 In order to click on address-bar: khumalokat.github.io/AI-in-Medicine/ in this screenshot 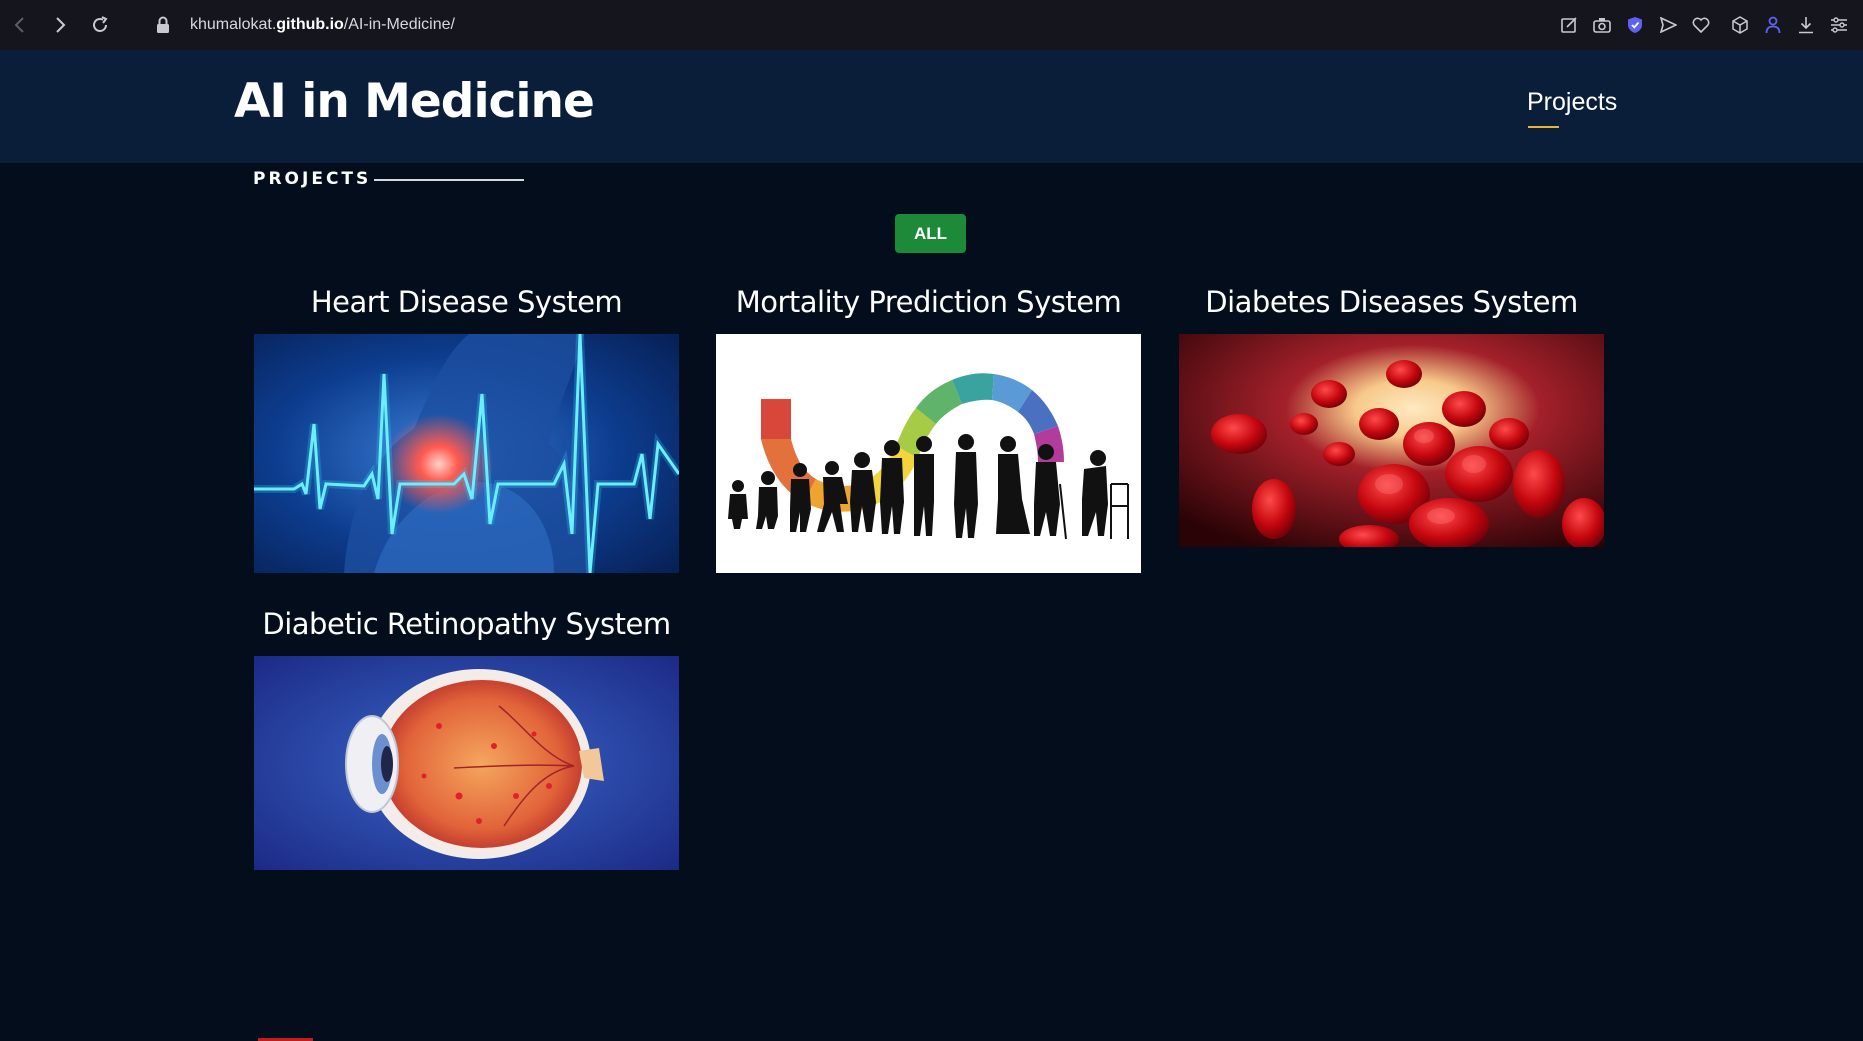, I will do `click(322, 25)`.